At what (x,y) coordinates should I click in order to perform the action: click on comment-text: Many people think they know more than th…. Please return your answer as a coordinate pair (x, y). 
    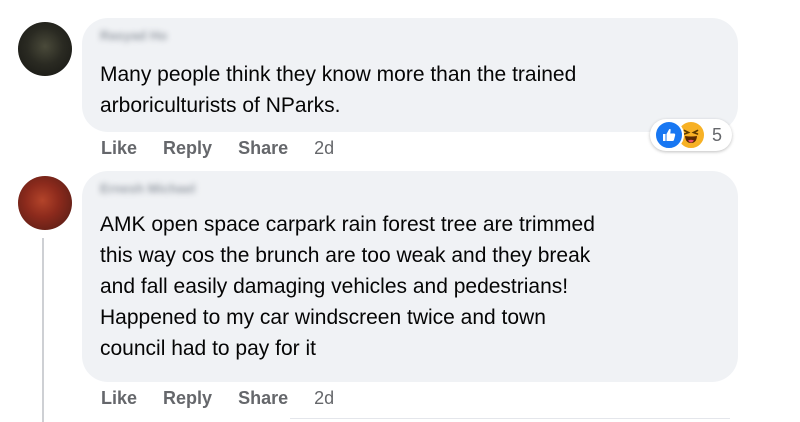
    Looking at the image, I should click on (338, 90).